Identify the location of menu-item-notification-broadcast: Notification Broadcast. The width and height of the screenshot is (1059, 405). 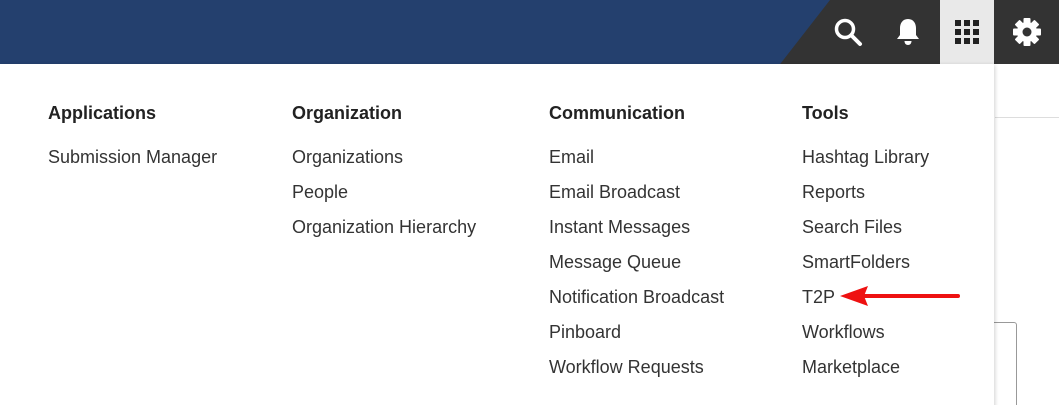
(636, 300).